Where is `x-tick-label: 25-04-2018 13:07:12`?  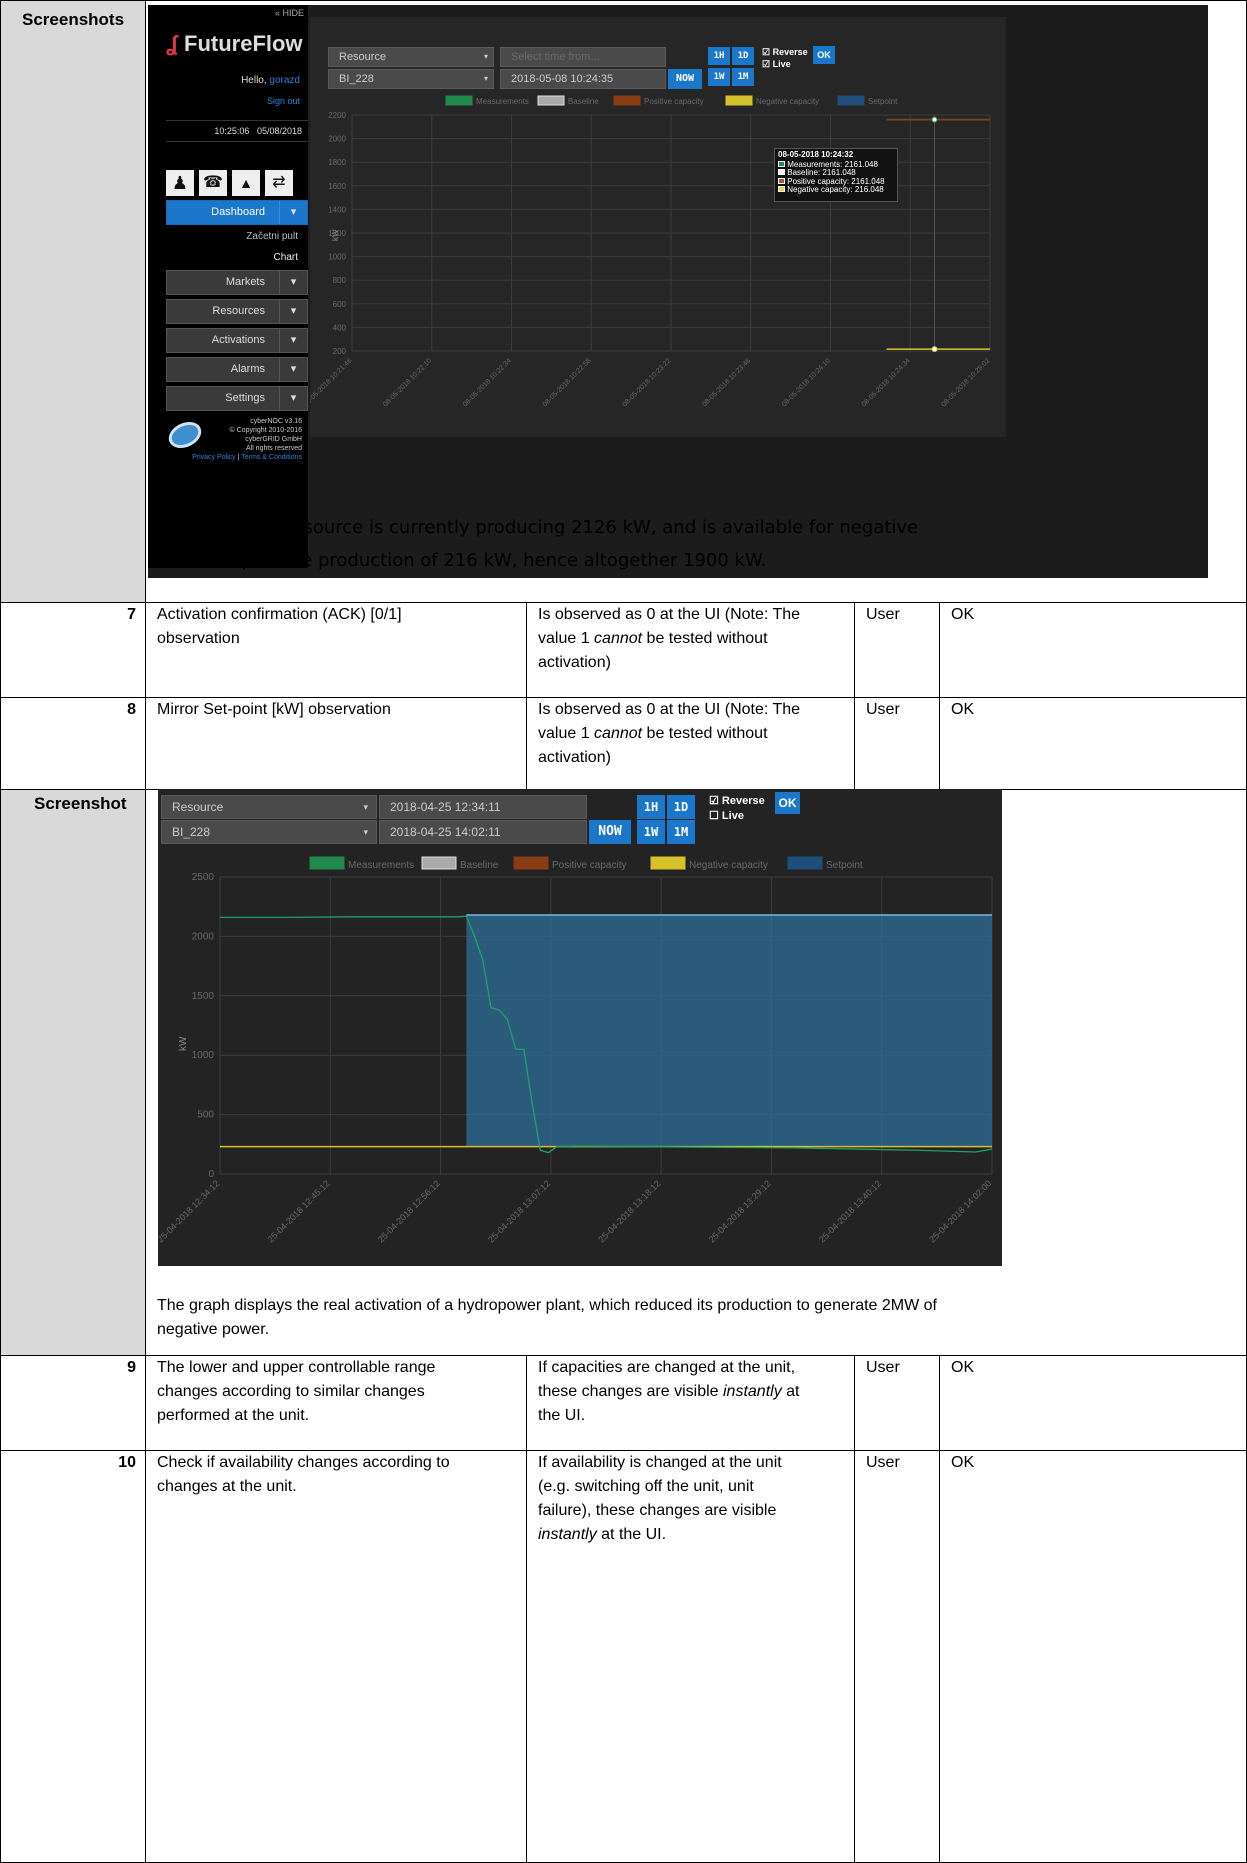 x-tick-label: 25-04-2018 13:07:12 is located at coordinates (519, 1211).